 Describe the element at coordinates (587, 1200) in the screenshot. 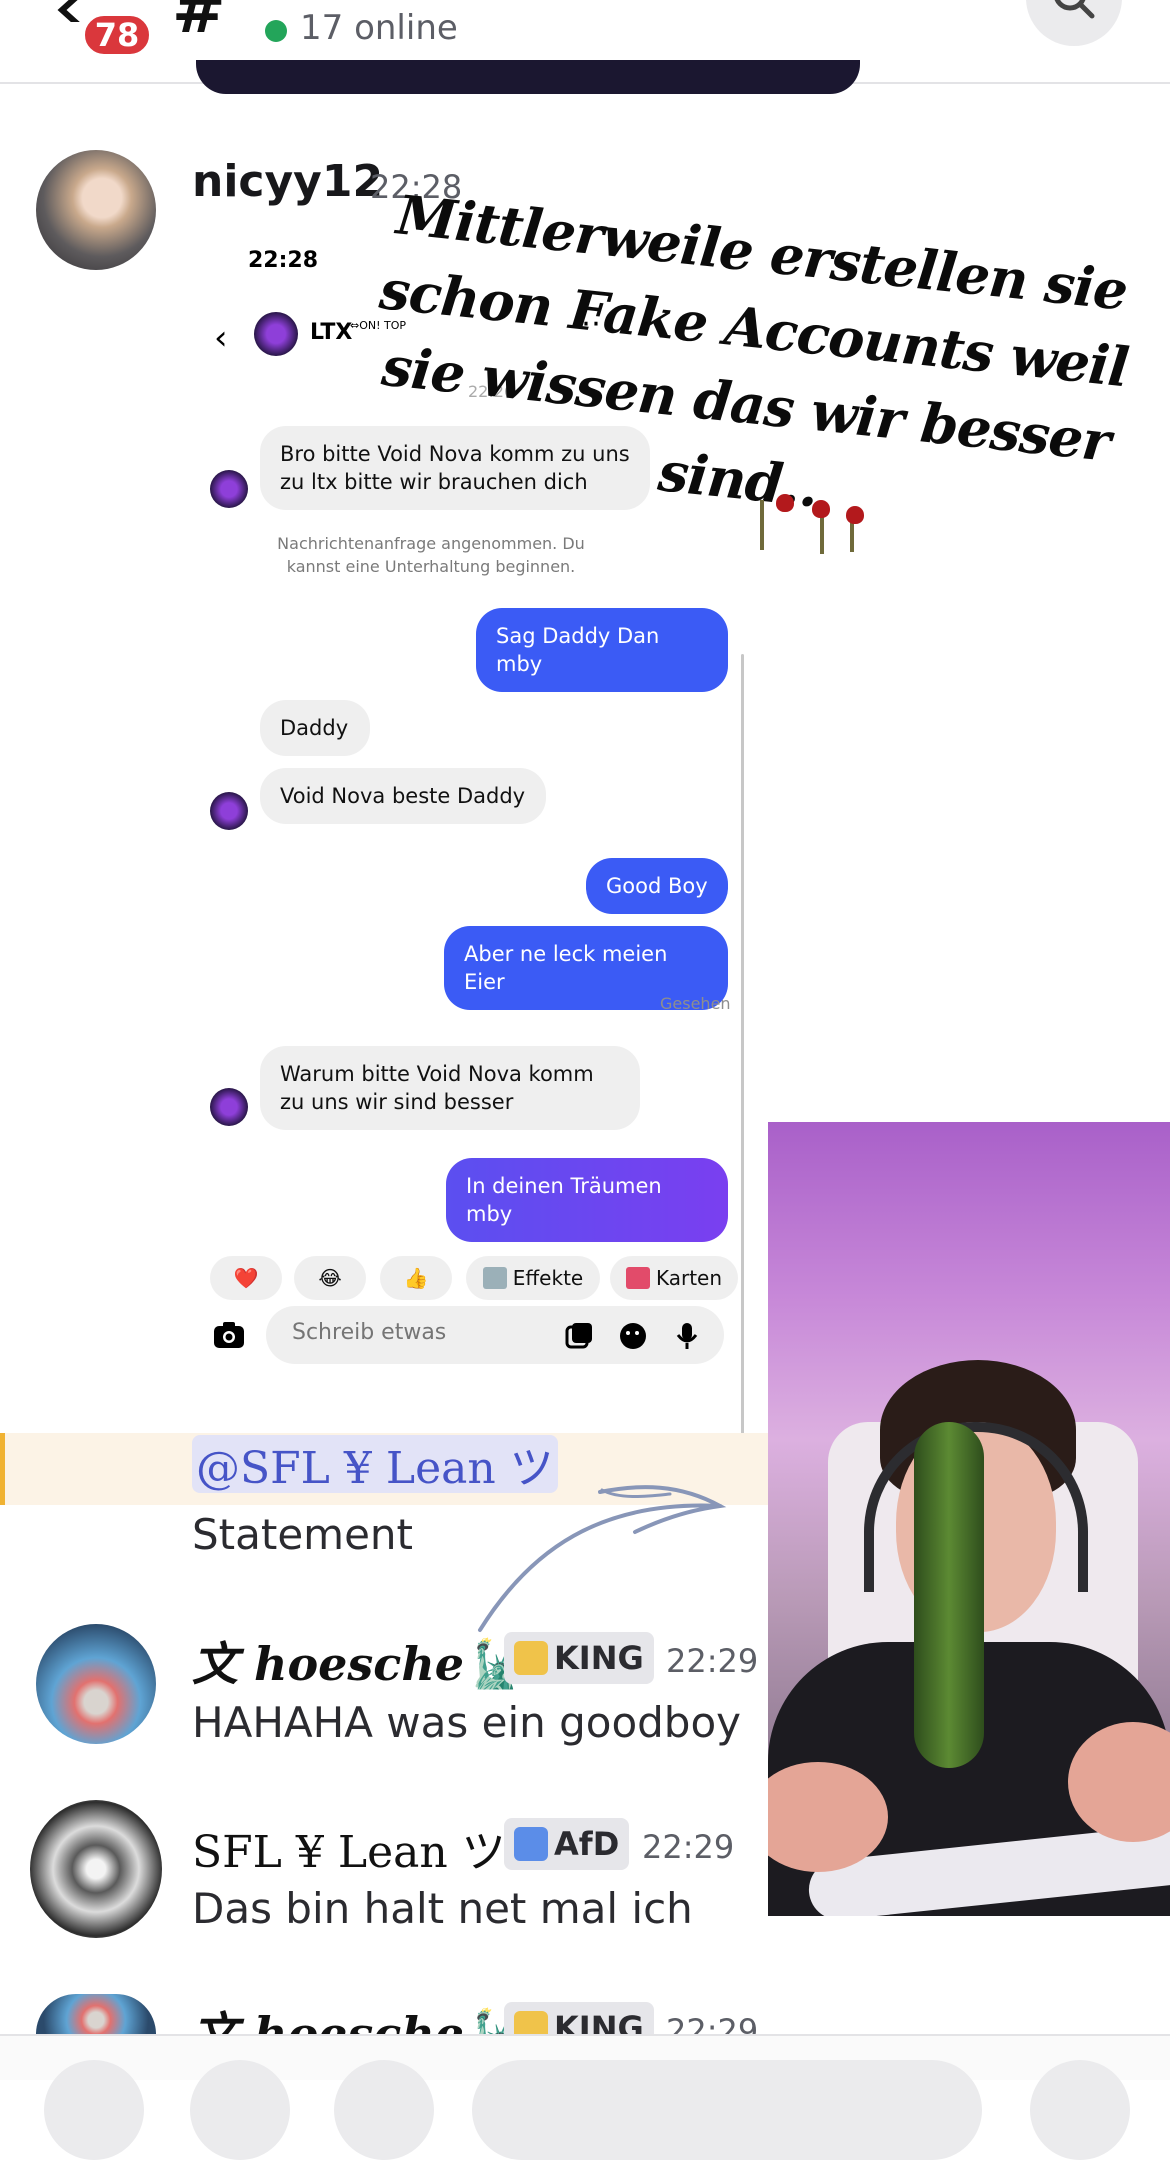

I see `outgoing-bubble: In deinen Träumen mby` at that location.